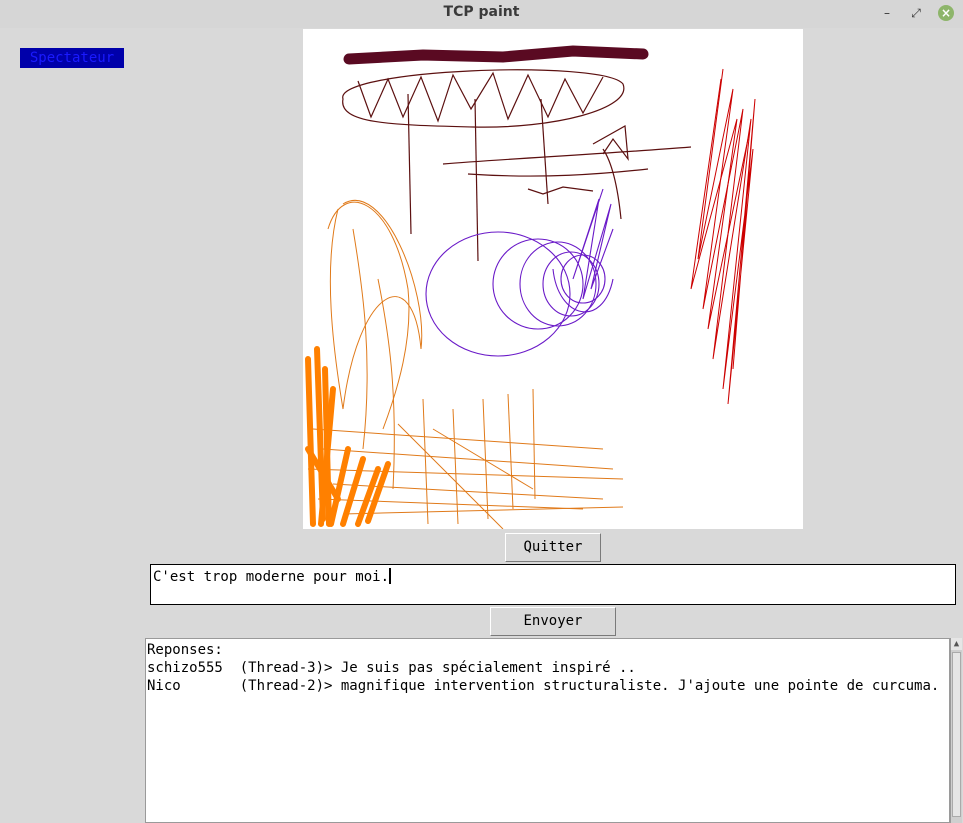 The image size is (963, 823). What do you see at coordinates (72, 58) in the screenshot?
I see `mode-badge: Spectateur` at bounding box center [72, 58].